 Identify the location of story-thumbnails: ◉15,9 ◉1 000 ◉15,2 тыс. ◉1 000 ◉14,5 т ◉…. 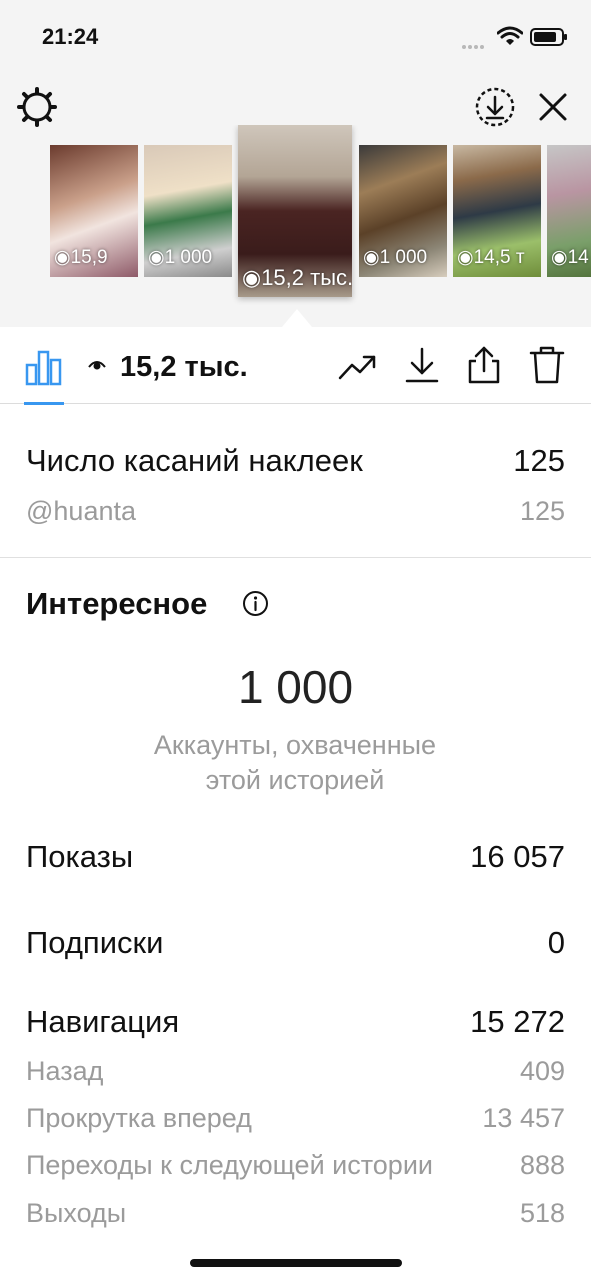
(295, 215).